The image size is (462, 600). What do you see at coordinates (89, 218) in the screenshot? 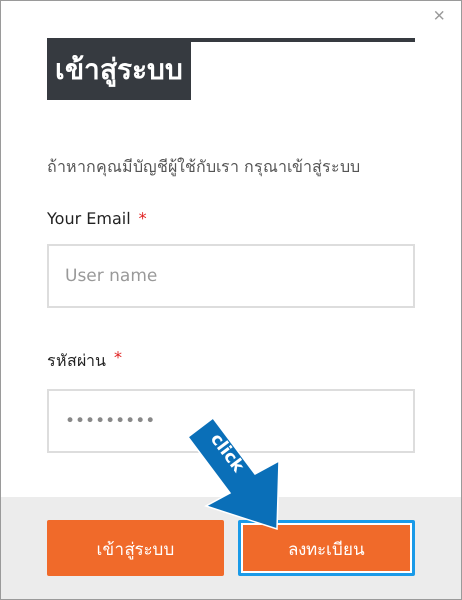
I see `field-label: Your Email` at bounding box center [89, 218].